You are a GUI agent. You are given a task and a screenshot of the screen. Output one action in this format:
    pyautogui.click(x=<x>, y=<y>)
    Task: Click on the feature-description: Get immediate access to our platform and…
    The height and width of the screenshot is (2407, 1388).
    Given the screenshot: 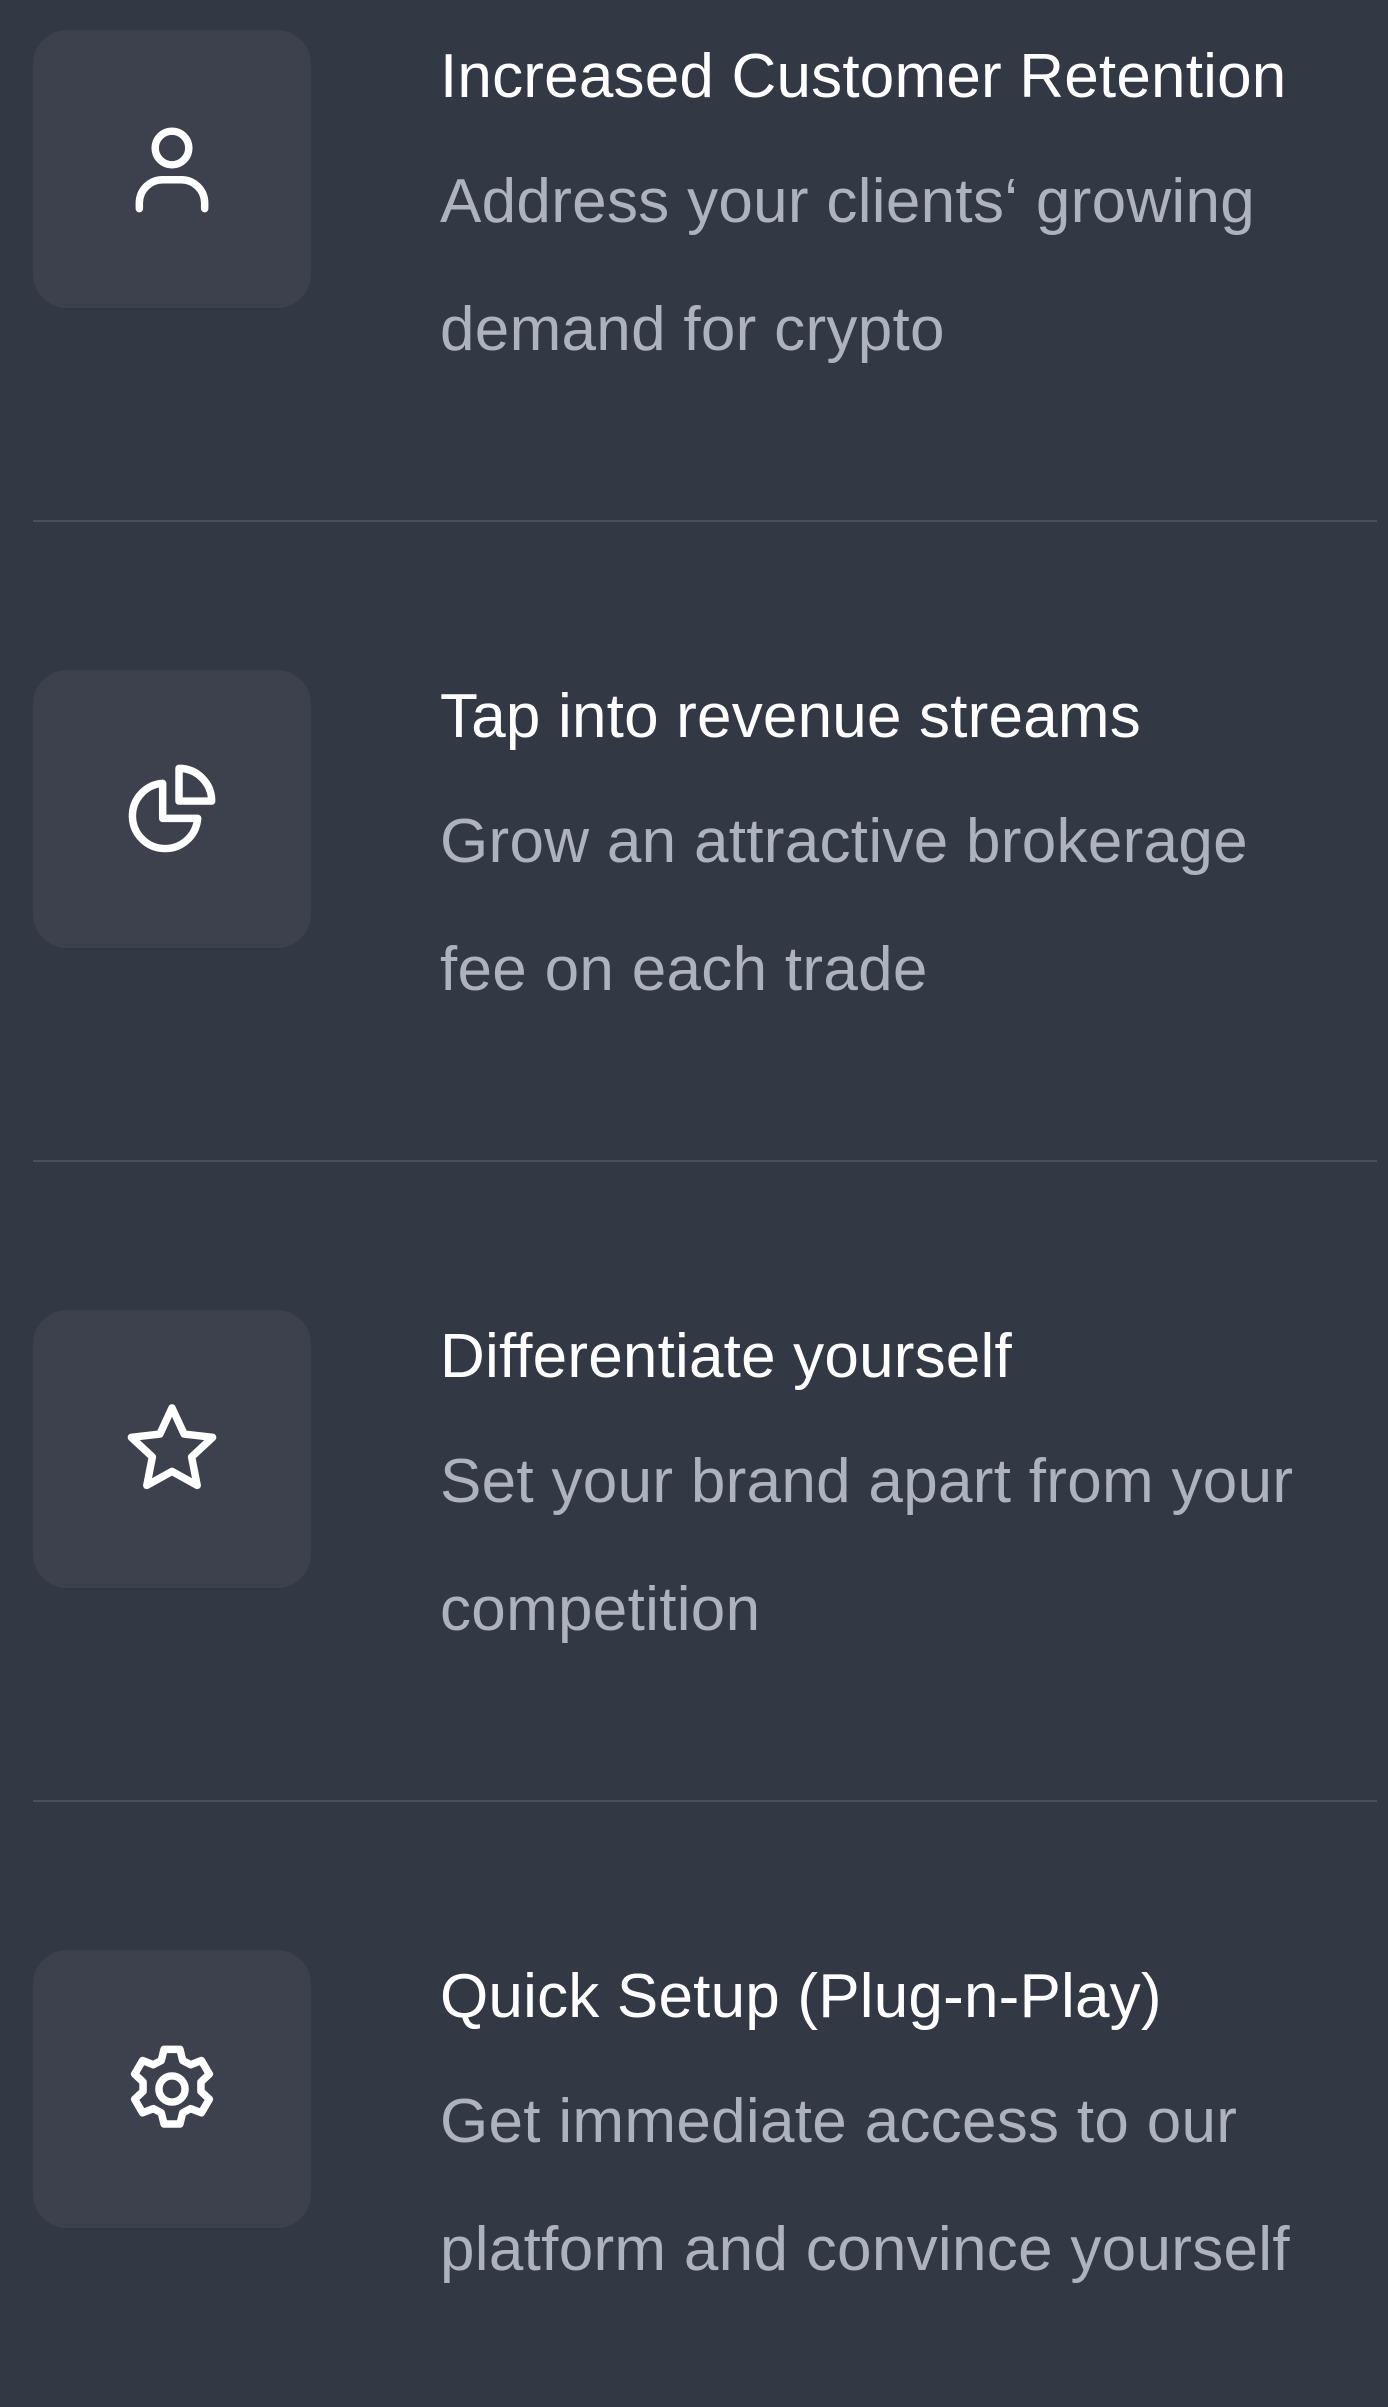 What is the action you would take?
    pyautogui.click(x=865, y=2185)
    